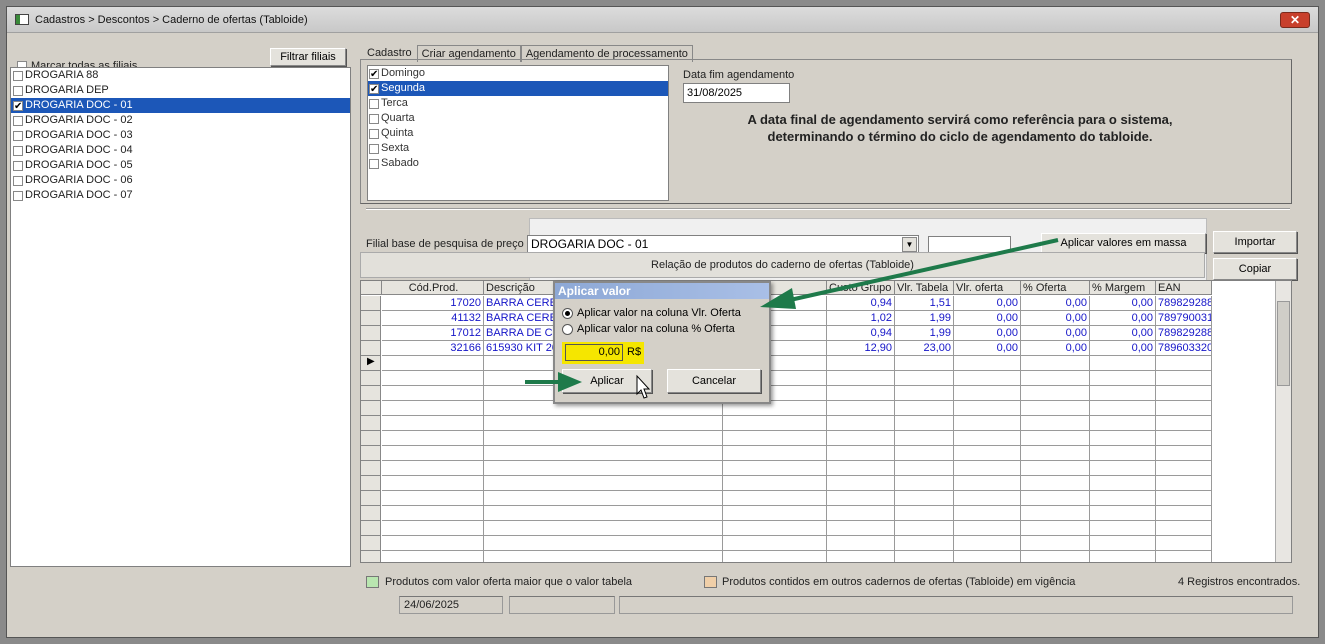 The height and width of the screenshot is (644, 1325). I want to click on import-button: Importar, so click(1255, 242).